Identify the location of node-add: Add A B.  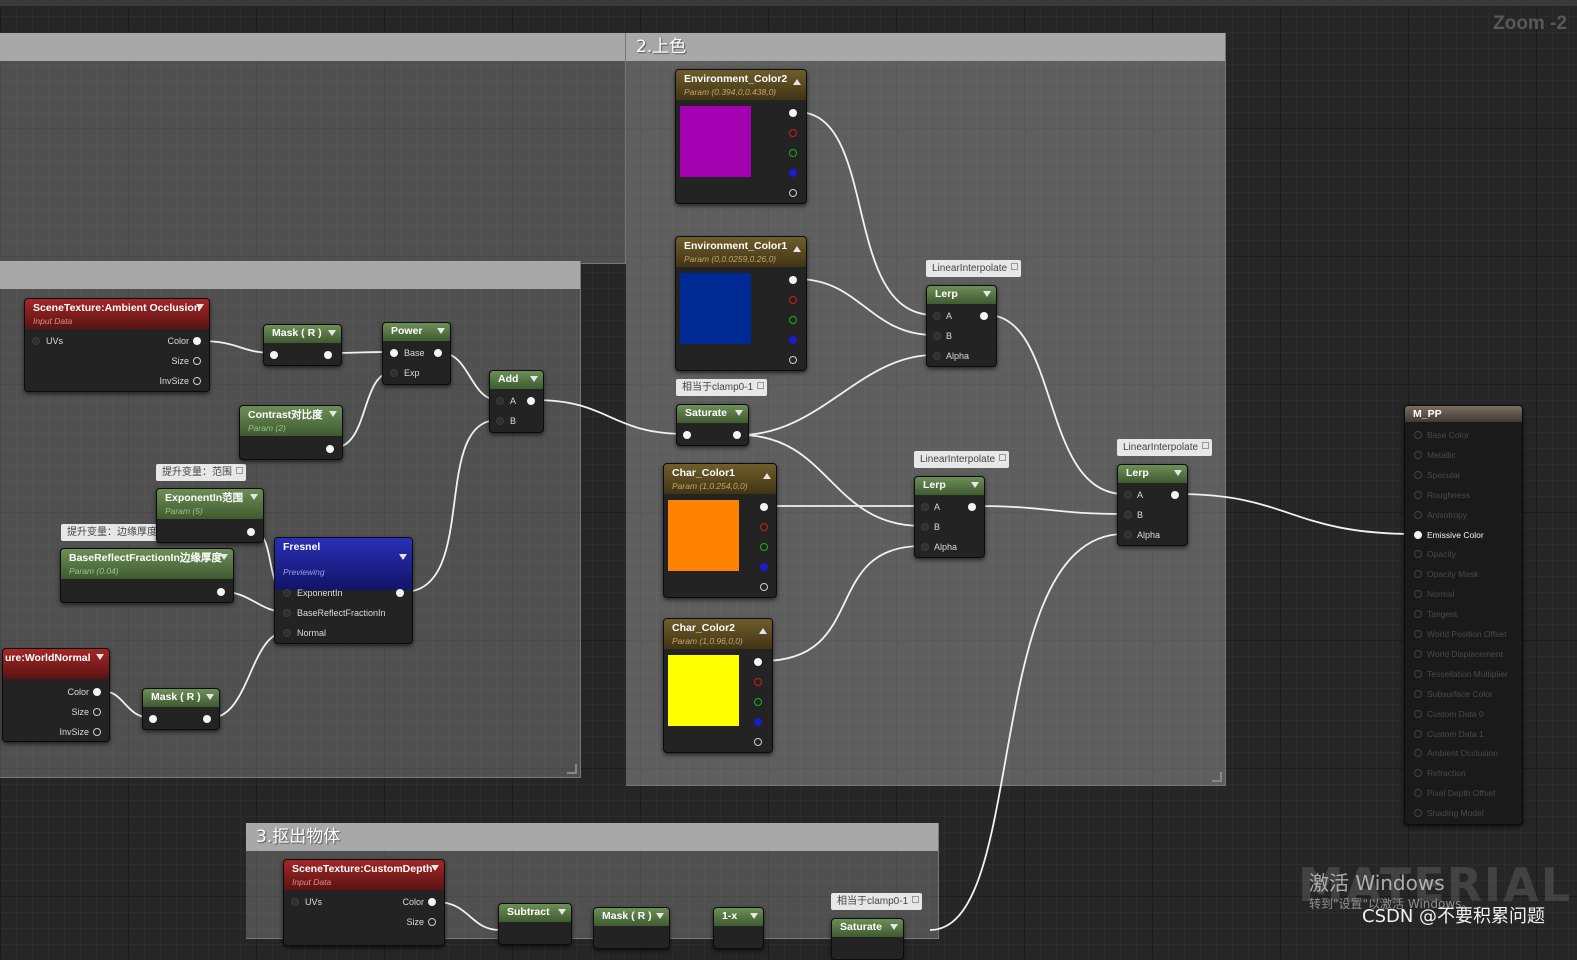
(516, 401).